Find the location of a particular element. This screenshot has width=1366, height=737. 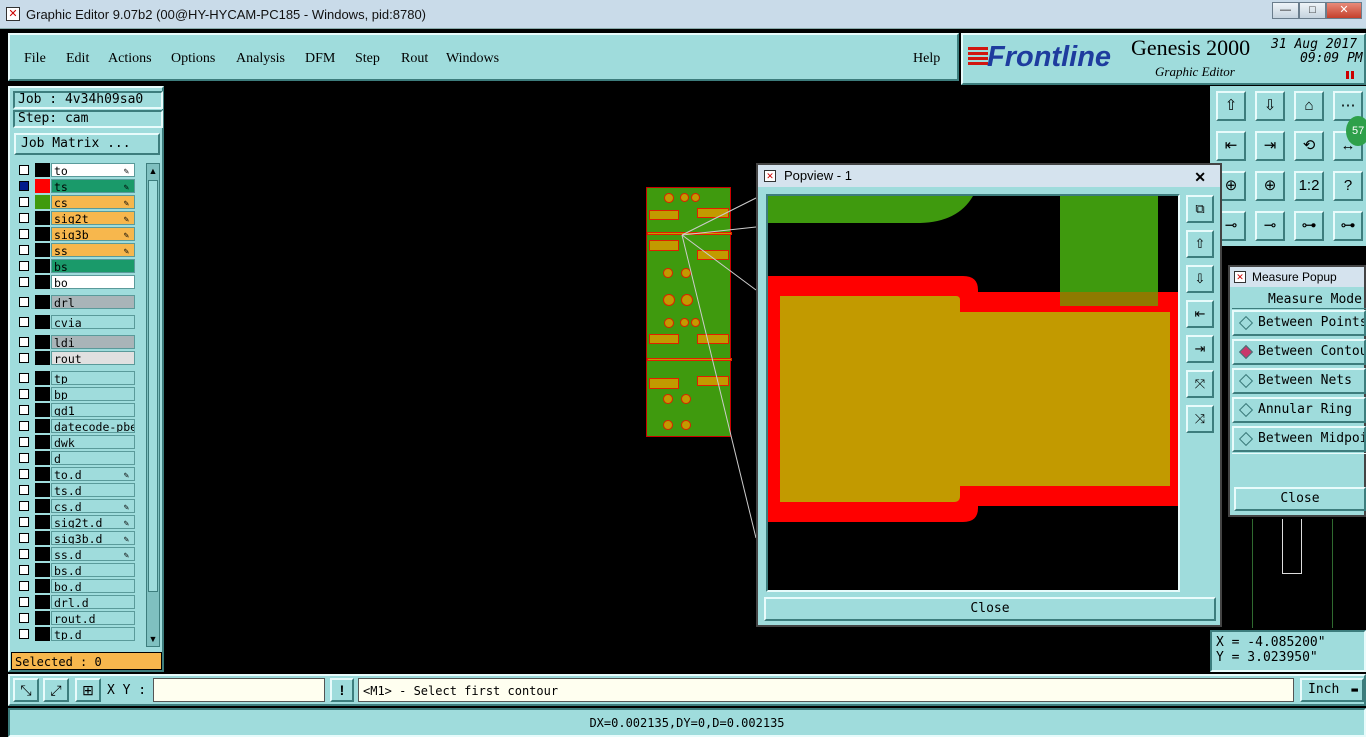

layer-name: to.d ✎ is located at coordinates (93, 474).